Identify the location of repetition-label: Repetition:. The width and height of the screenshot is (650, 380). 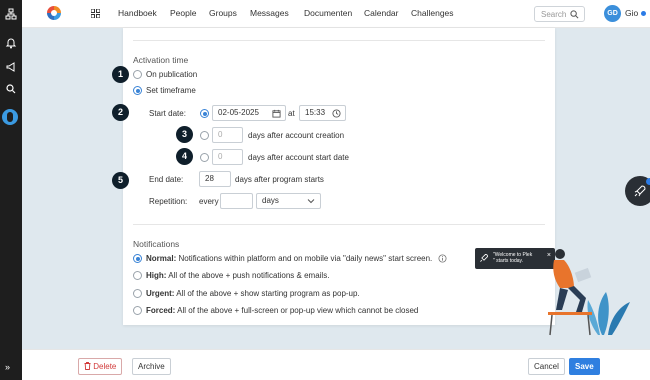
(168, 201).